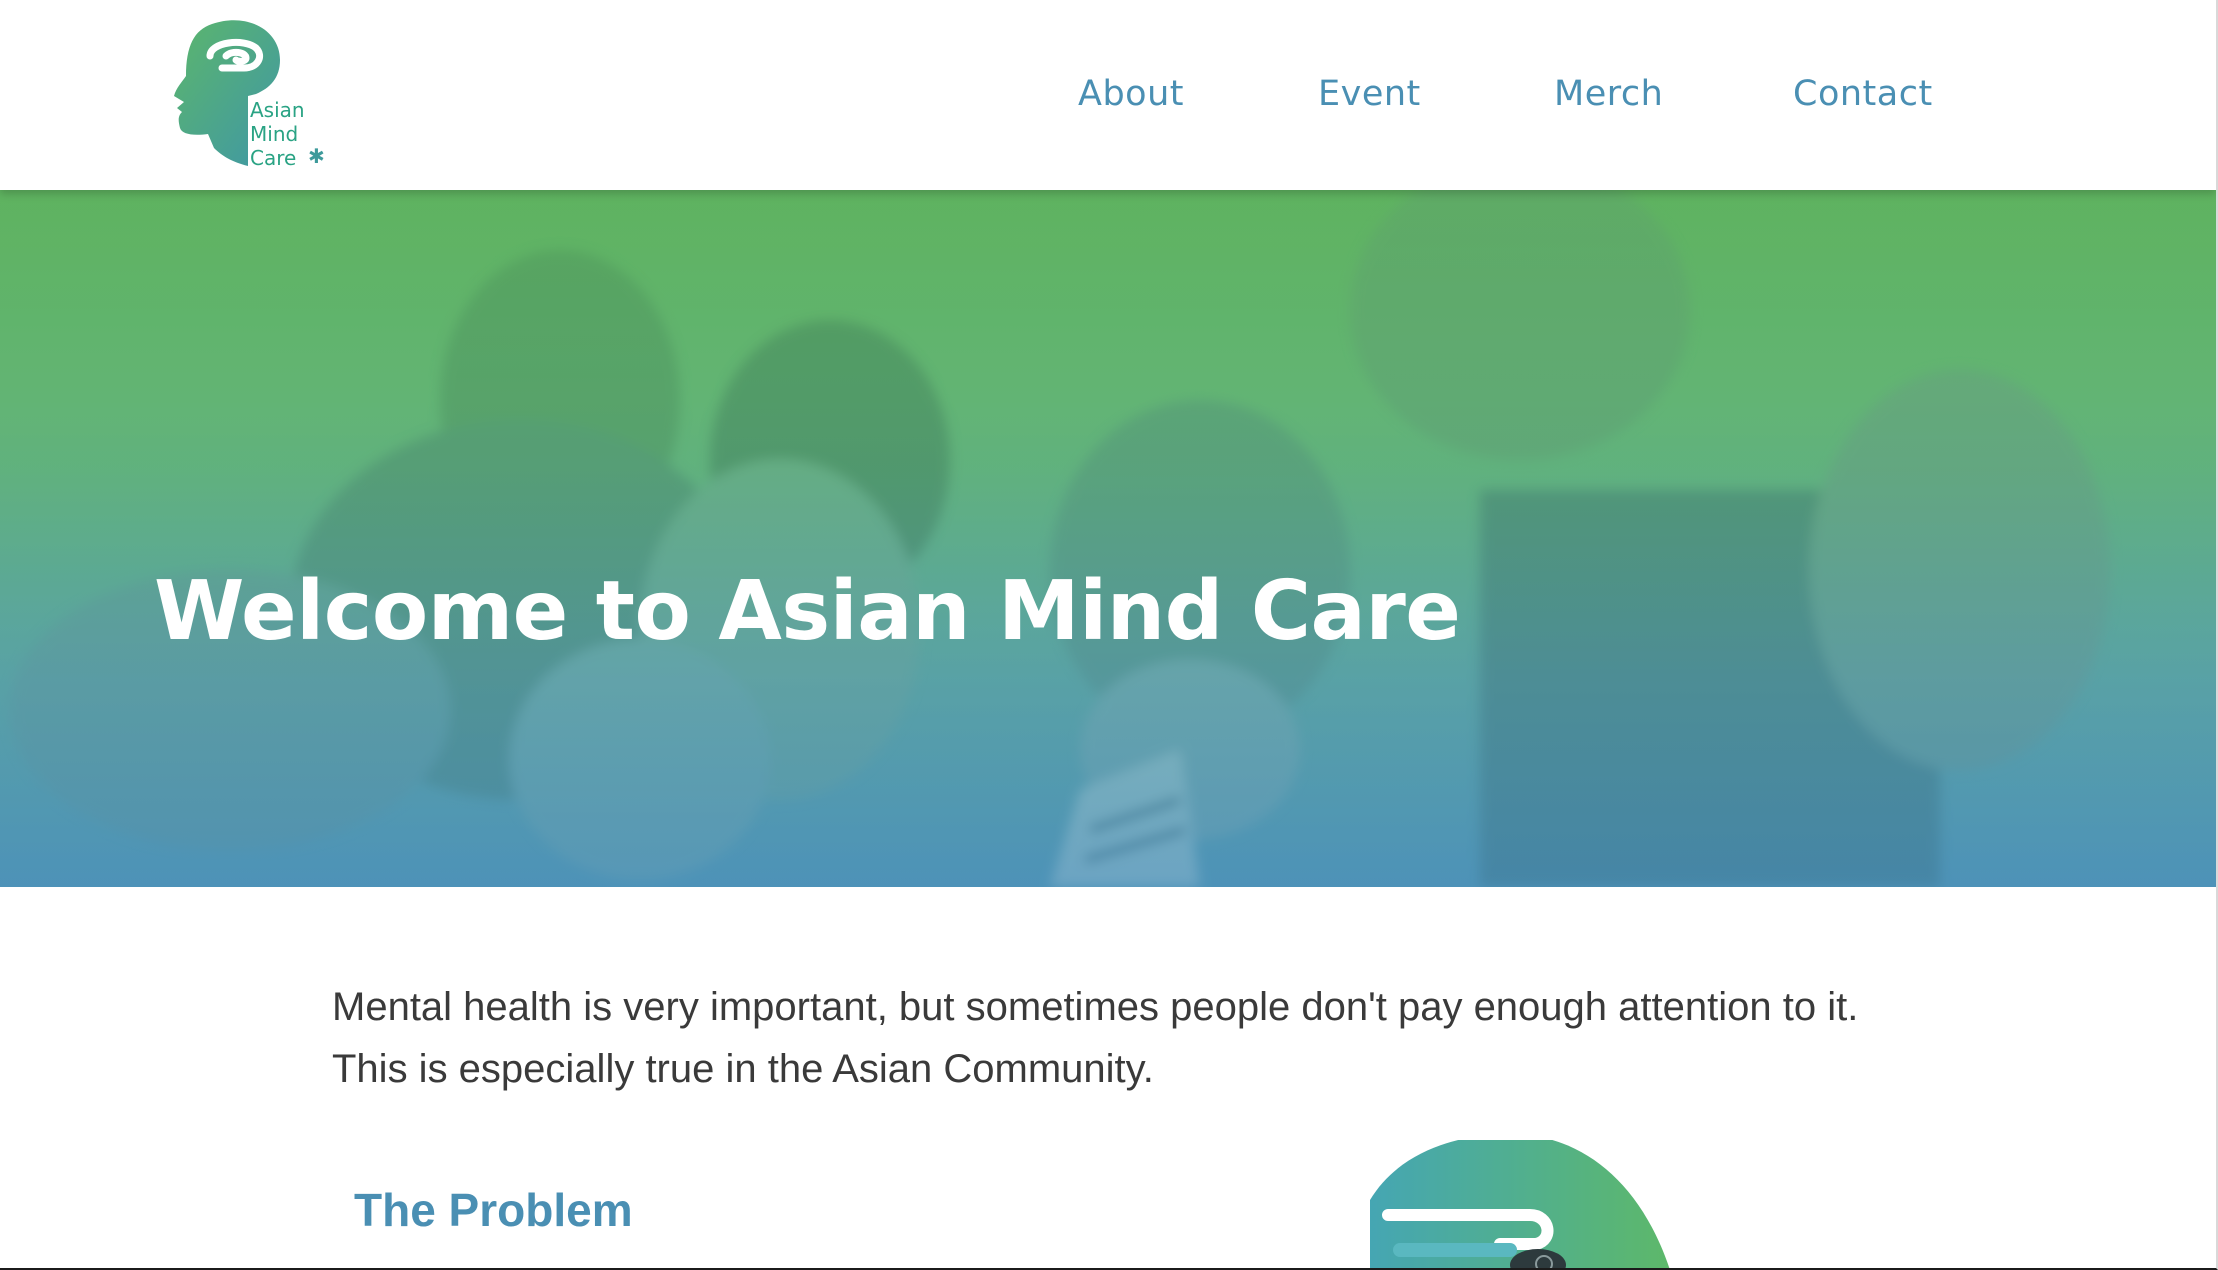  I want to click on problem-illustration, so click(1510, 1204).